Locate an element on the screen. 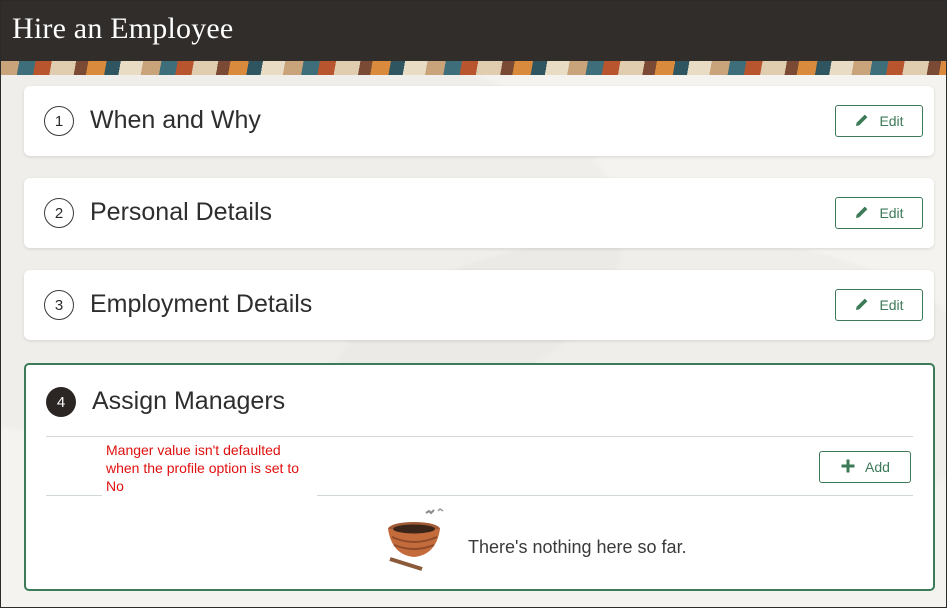  empty-state: There's nothing here so far. is located at coordinates (542, 539).